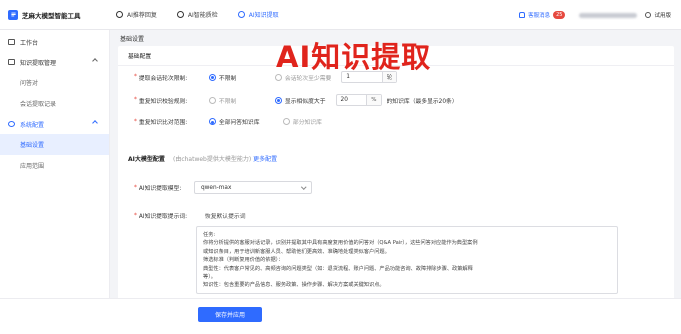 Image resolution: width=681 pixels, height=334 pixels. Describe the element at coordinates (241, 14) in the screenshot. I see `extract-icon` at that location.